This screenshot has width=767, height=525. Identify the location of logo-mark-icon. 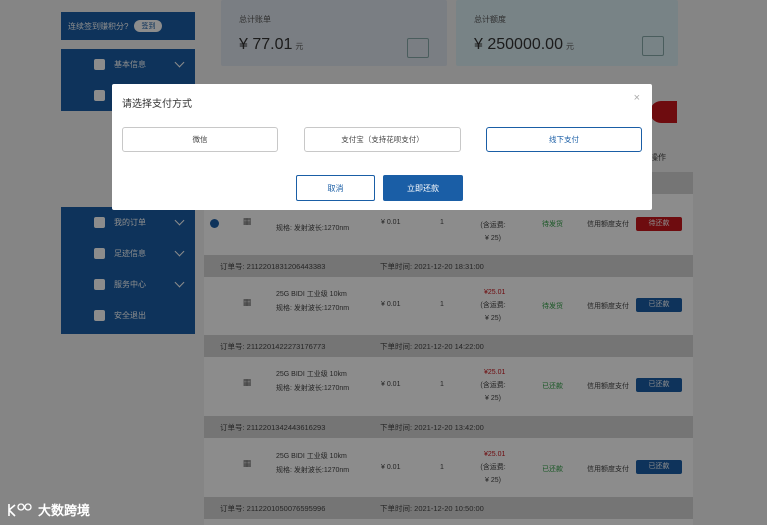
(20, 509).